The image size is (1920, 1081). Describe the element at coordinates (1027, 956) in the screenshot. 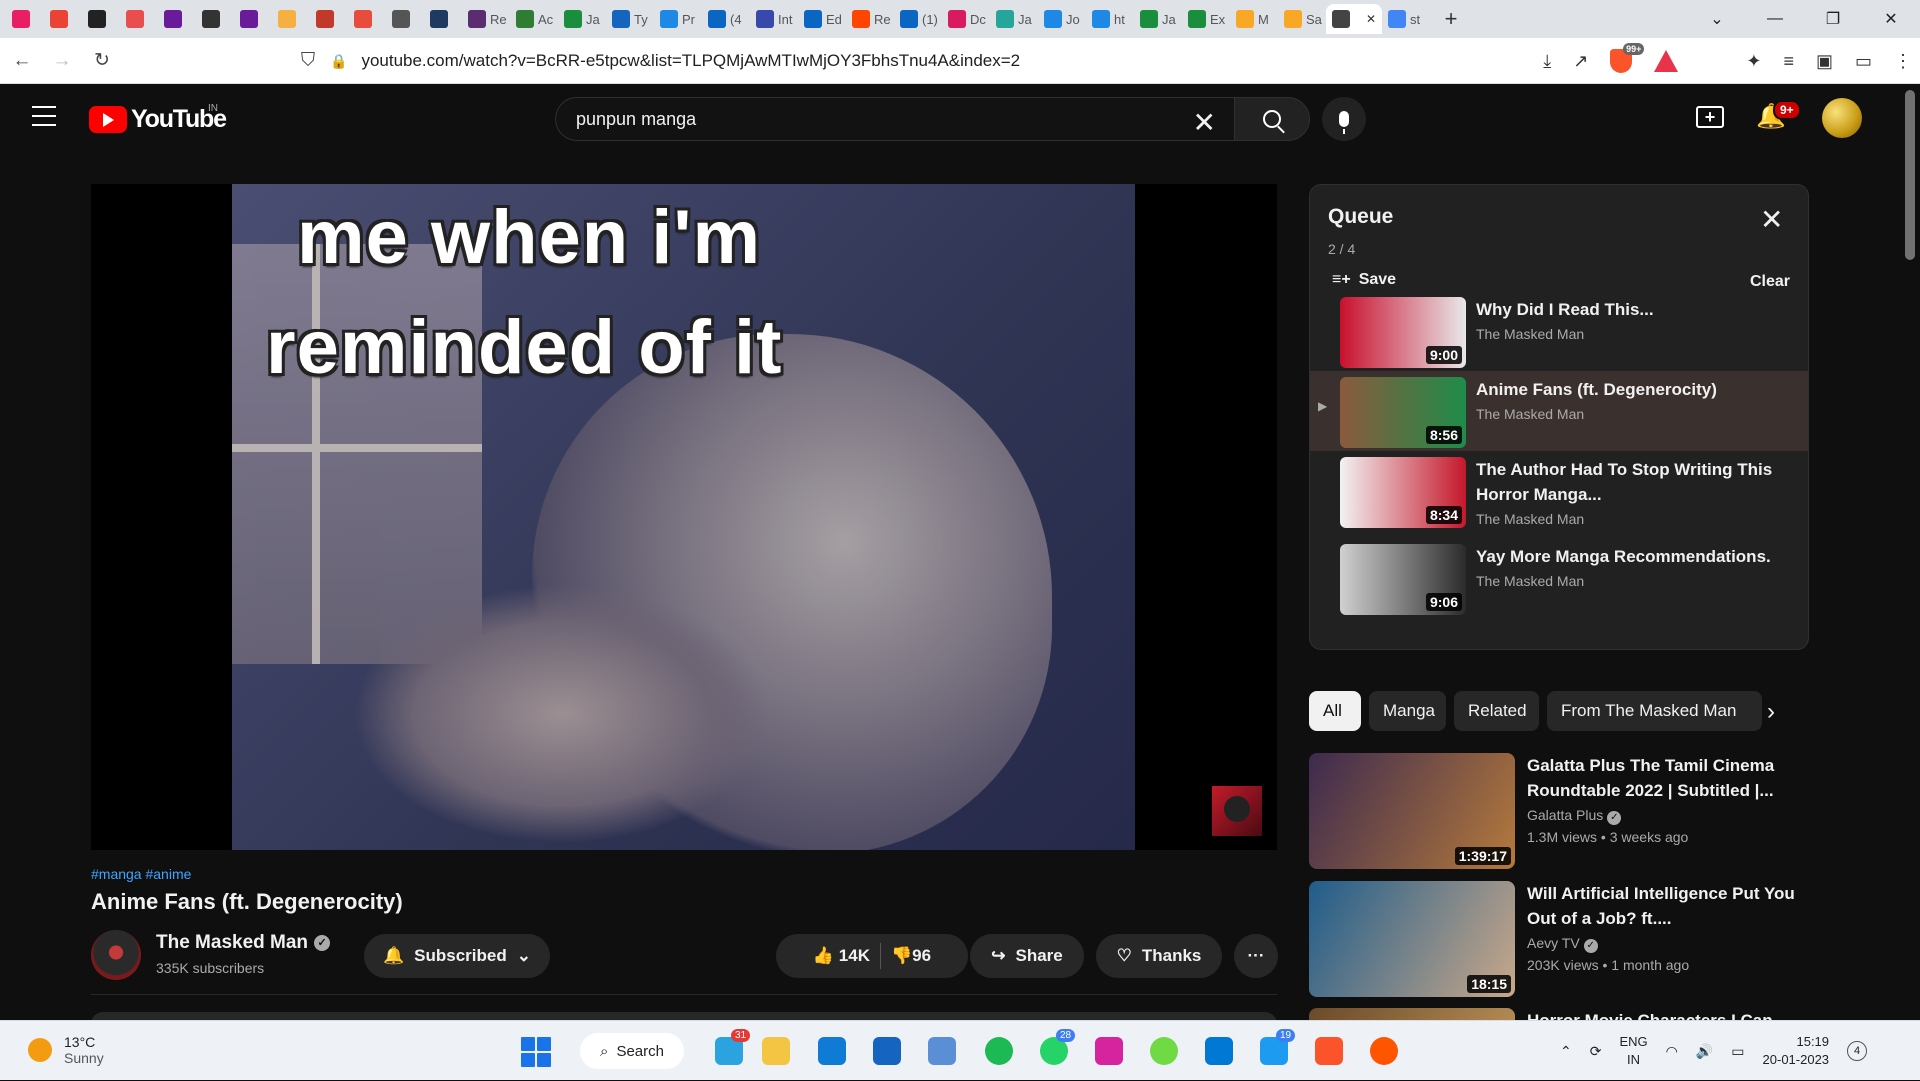

I see `share-button: ↪ Share` at that location.